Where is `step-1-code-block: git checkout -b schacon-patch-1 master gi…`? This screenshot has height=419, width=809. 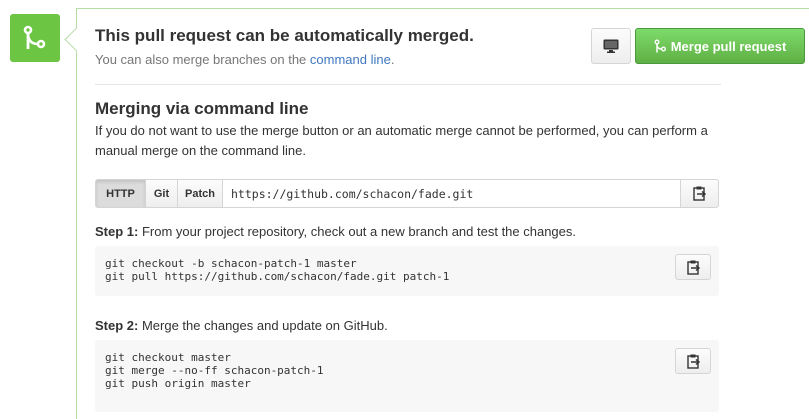 step-1-code-block: git checkout -b schacon-patch-1 master gi… is located at coordinates (407, 271).